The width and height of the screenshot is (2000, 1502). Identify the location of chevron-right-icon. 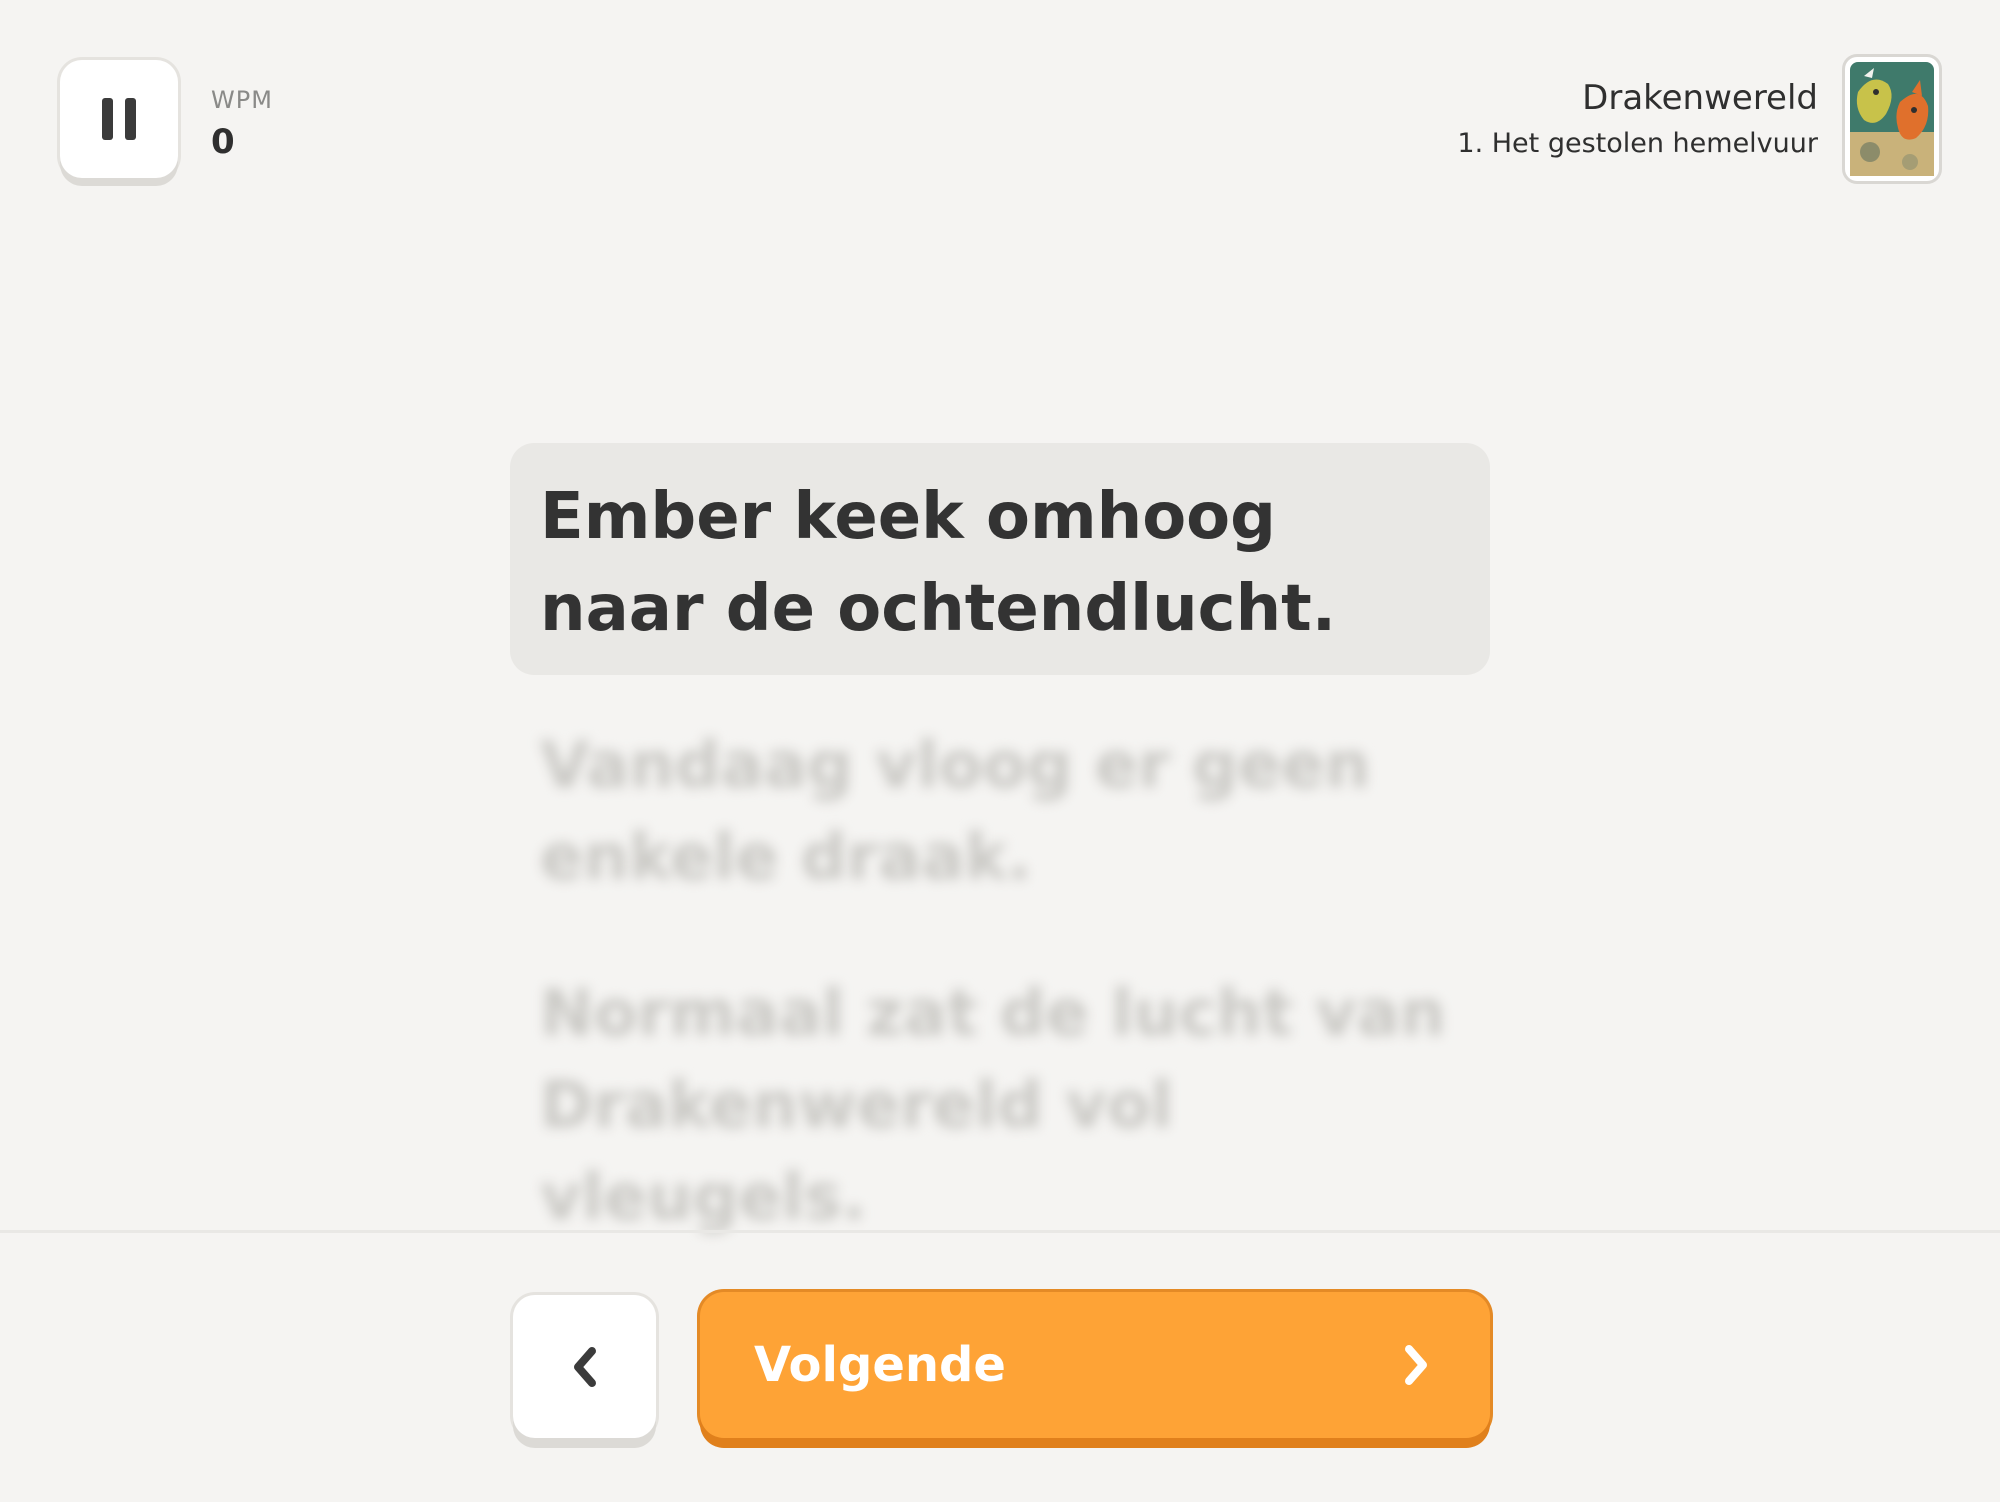
(1416, 1365).